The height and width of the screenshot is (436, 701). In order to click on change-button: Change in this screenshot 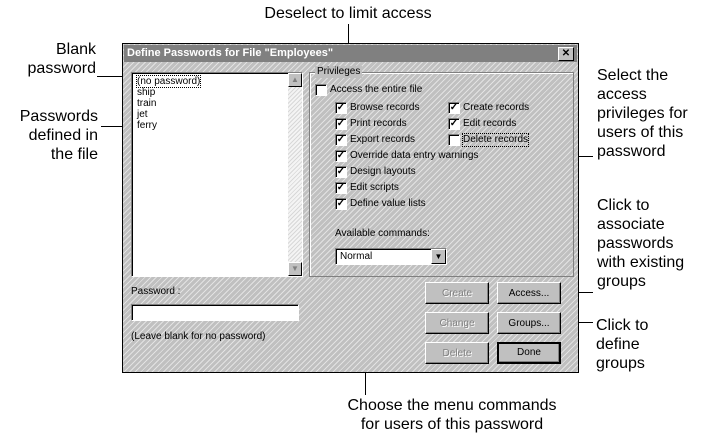, I will do `click(457, 323)`.